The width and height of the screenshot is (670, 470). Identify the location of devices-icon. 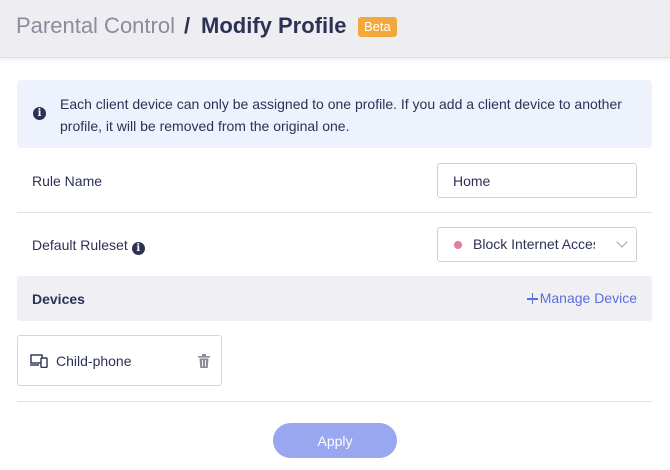
(39, 361).